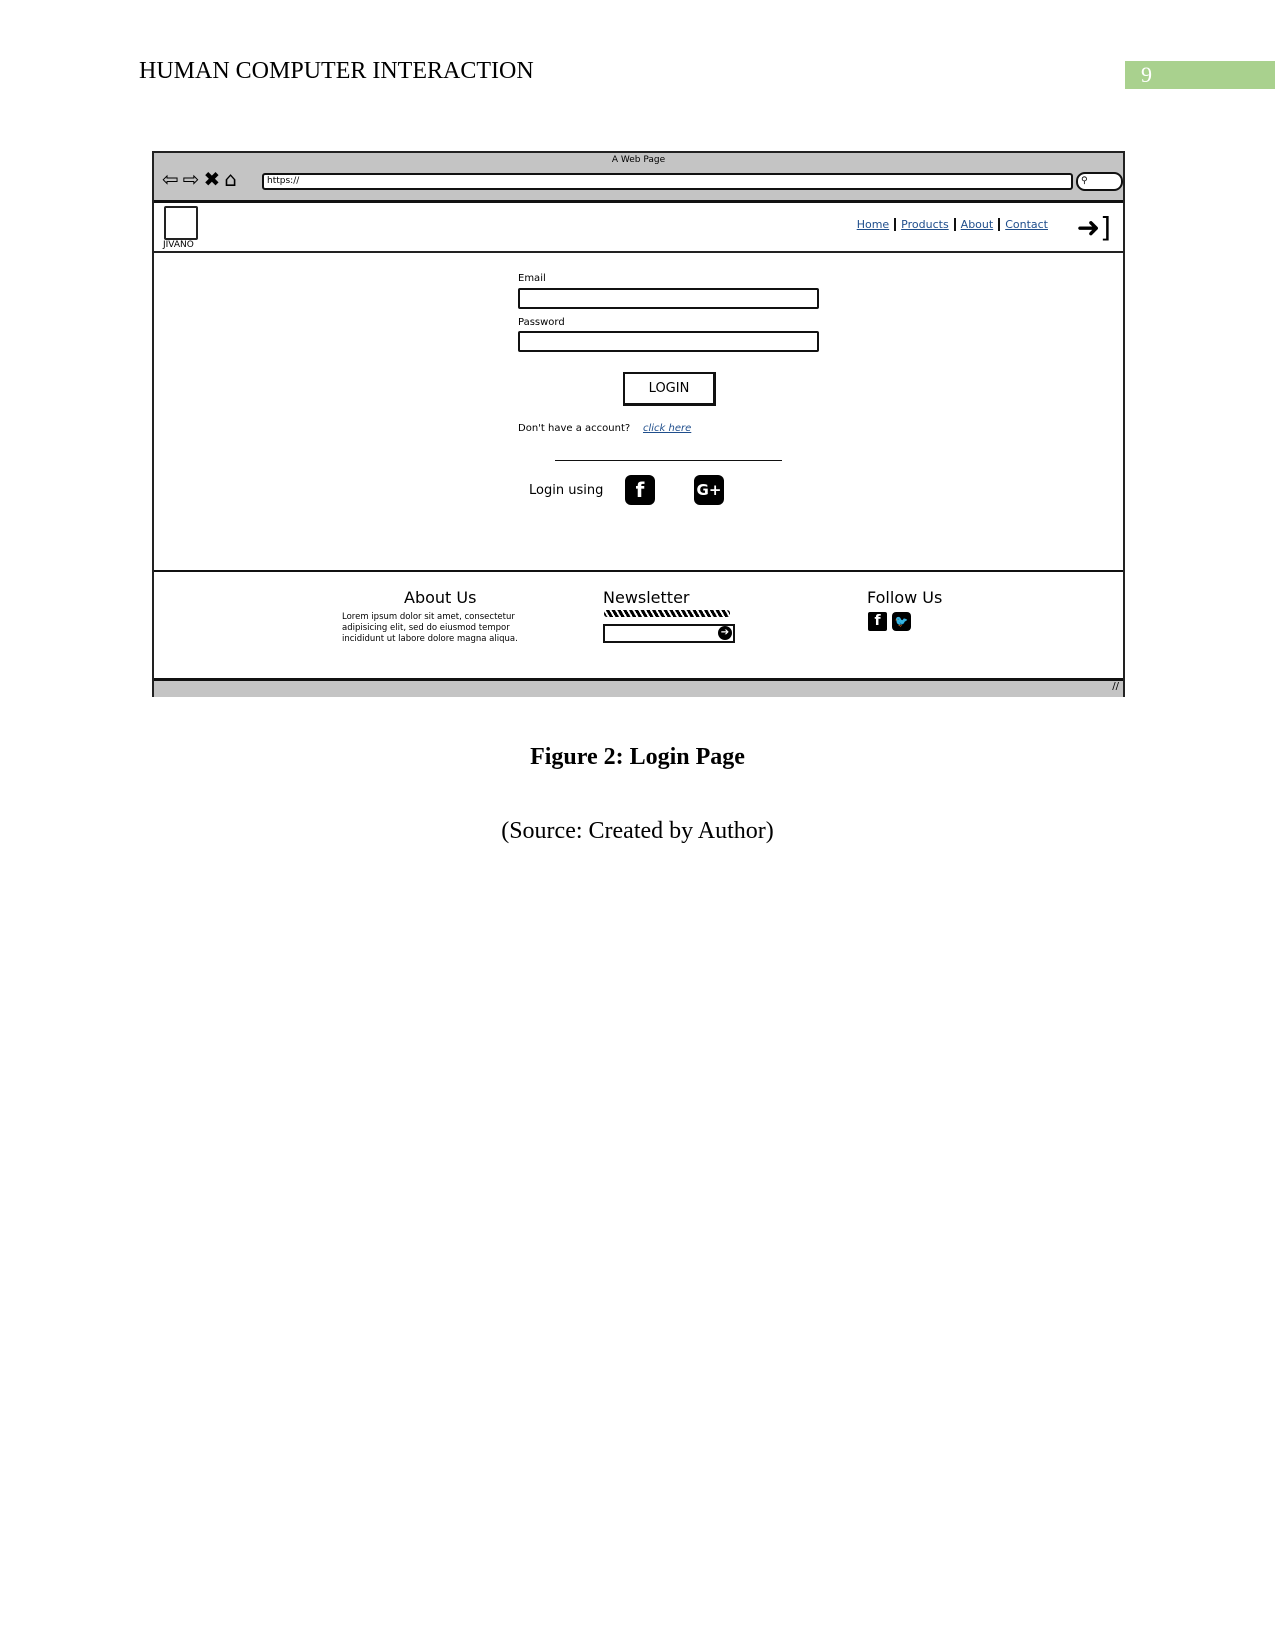 The height and width of the screenshot is (1651, 1275). What do you see at coordinates (1099, 181) in the screenshot?
I see `search-icon: ⚲` at bounding box center [1099, 181].